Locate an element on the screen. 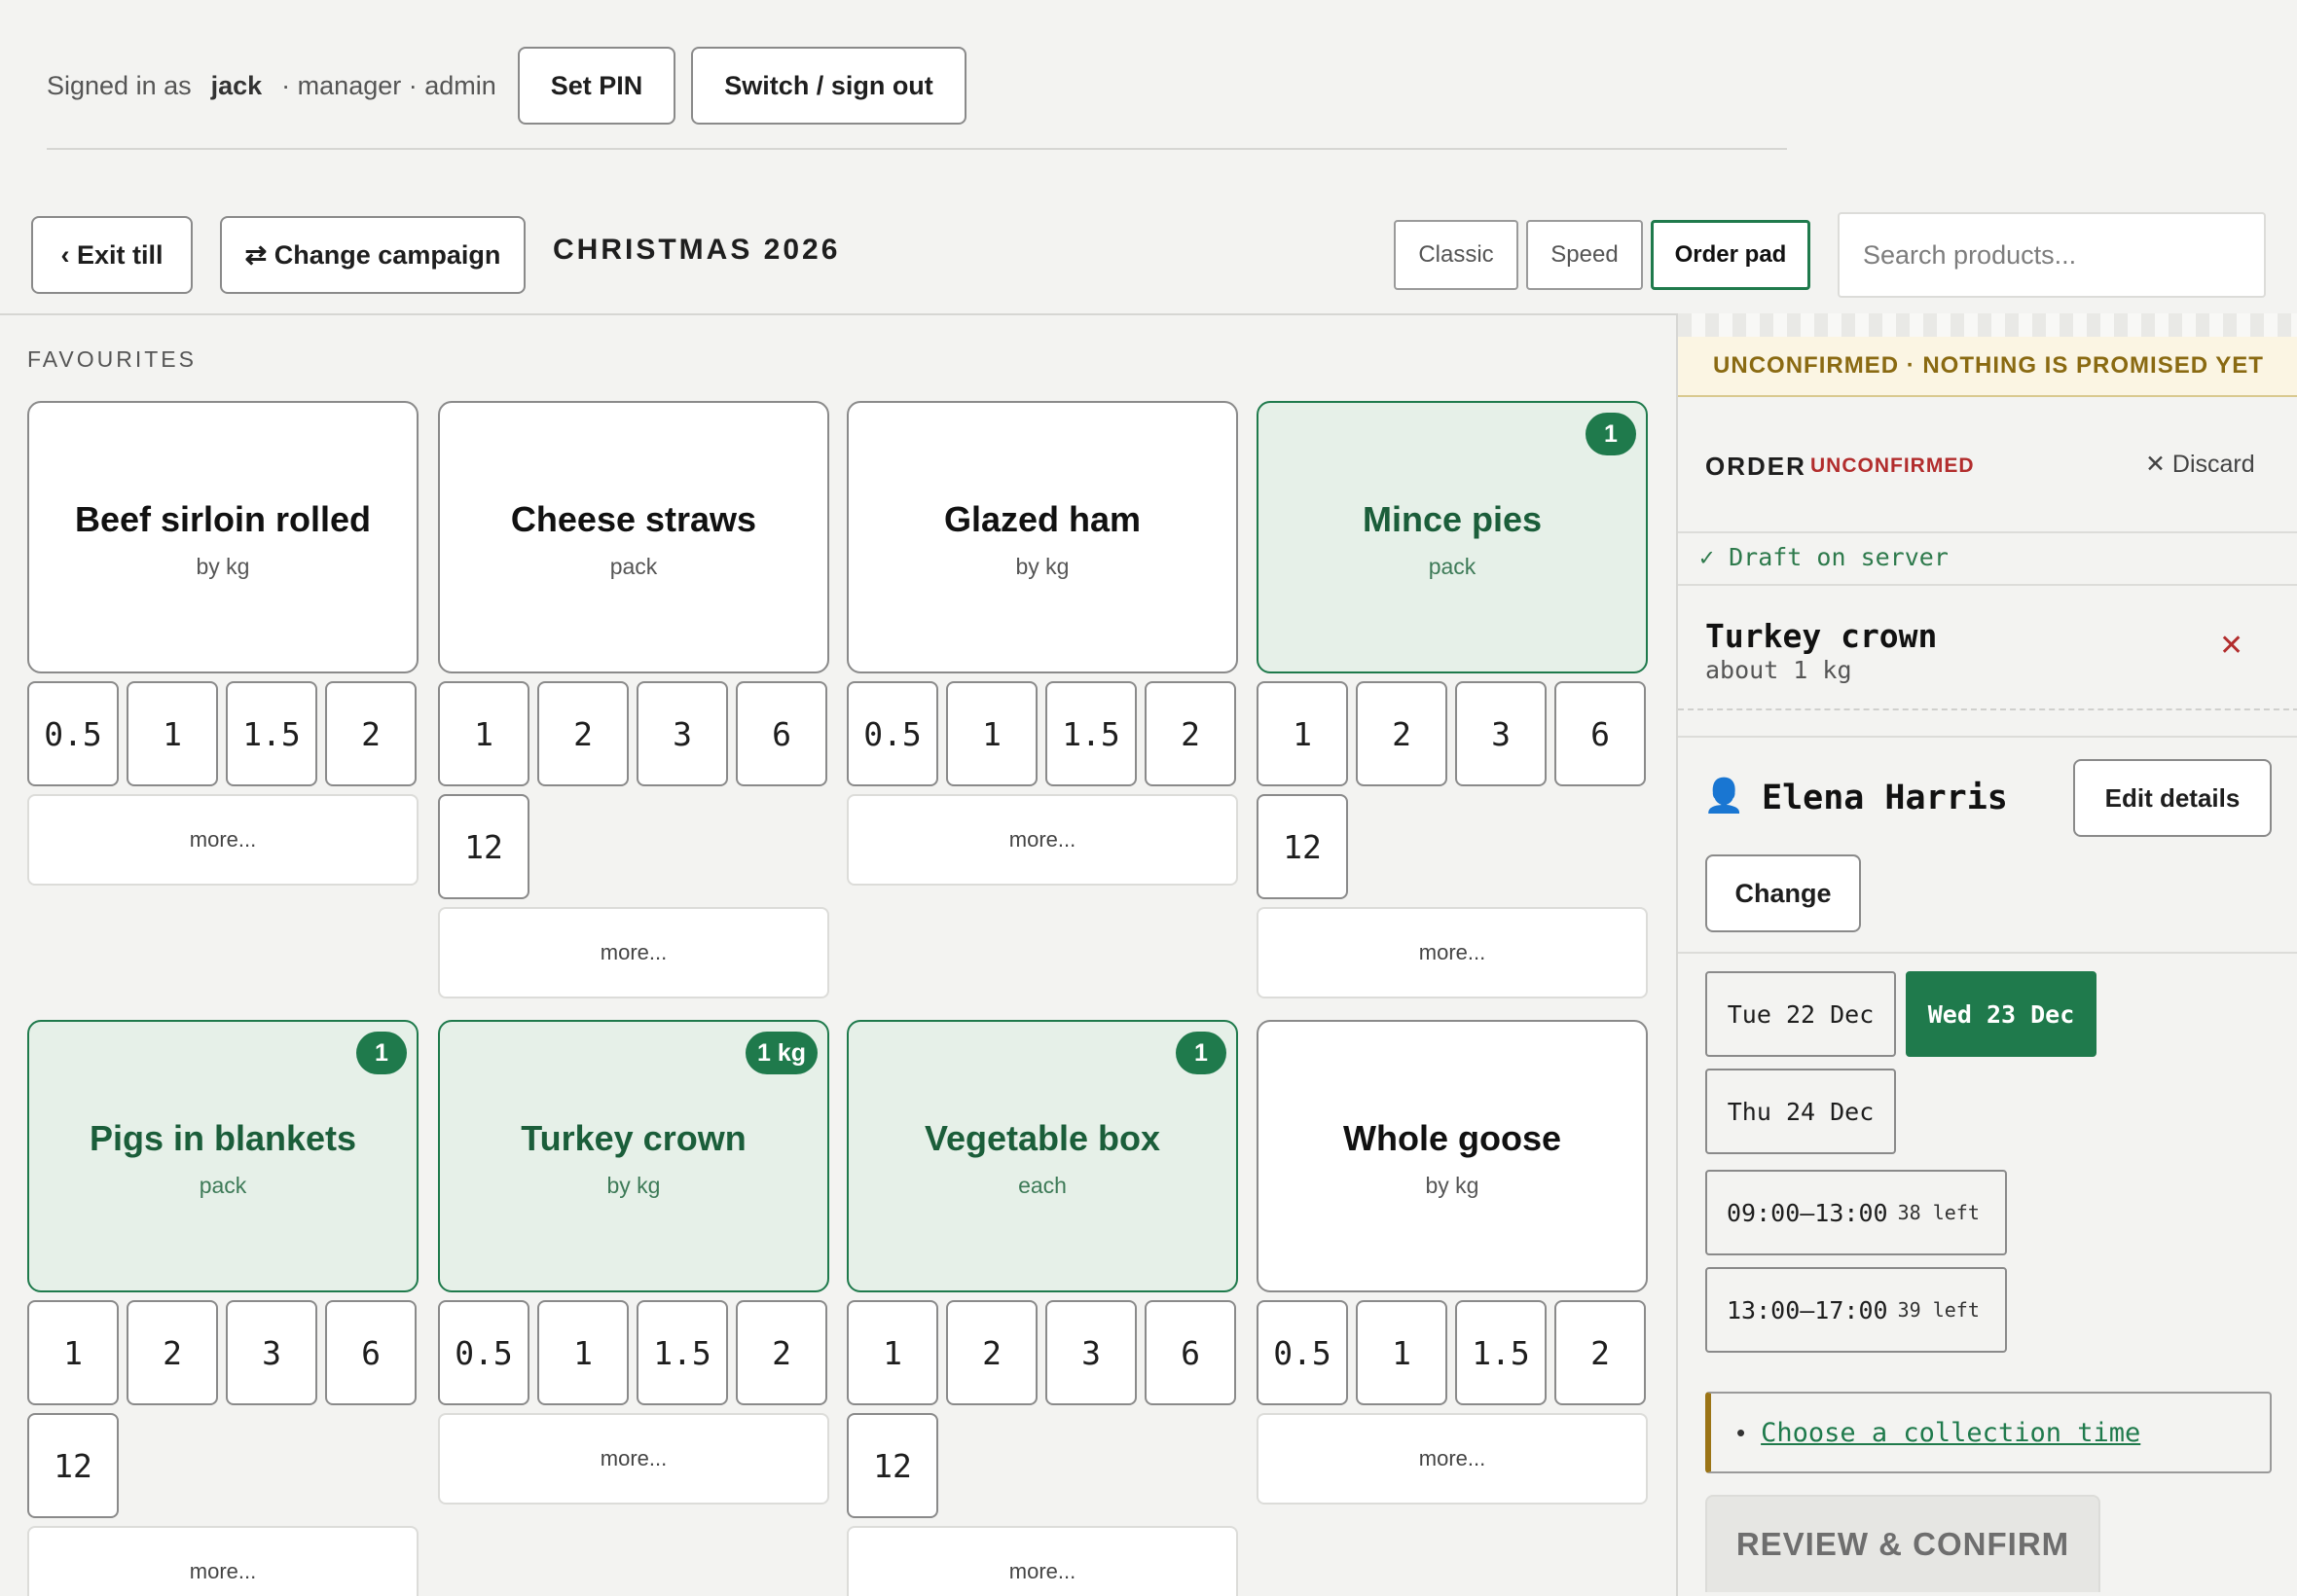  product-card-mince-pies: Mince pies pack 1 is located at coordinates (1452, 537).